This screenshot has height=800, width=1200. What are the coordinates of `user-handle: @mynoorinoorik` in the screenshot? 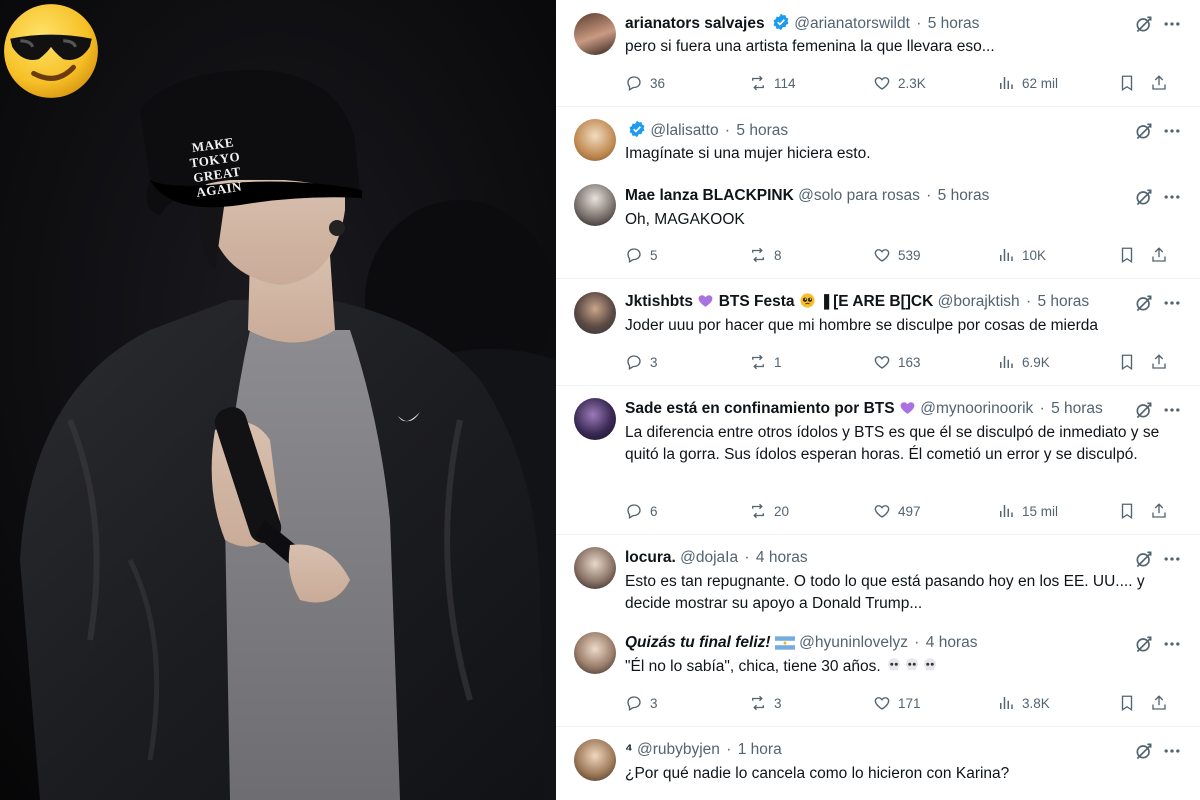 It's located at (976, 408).